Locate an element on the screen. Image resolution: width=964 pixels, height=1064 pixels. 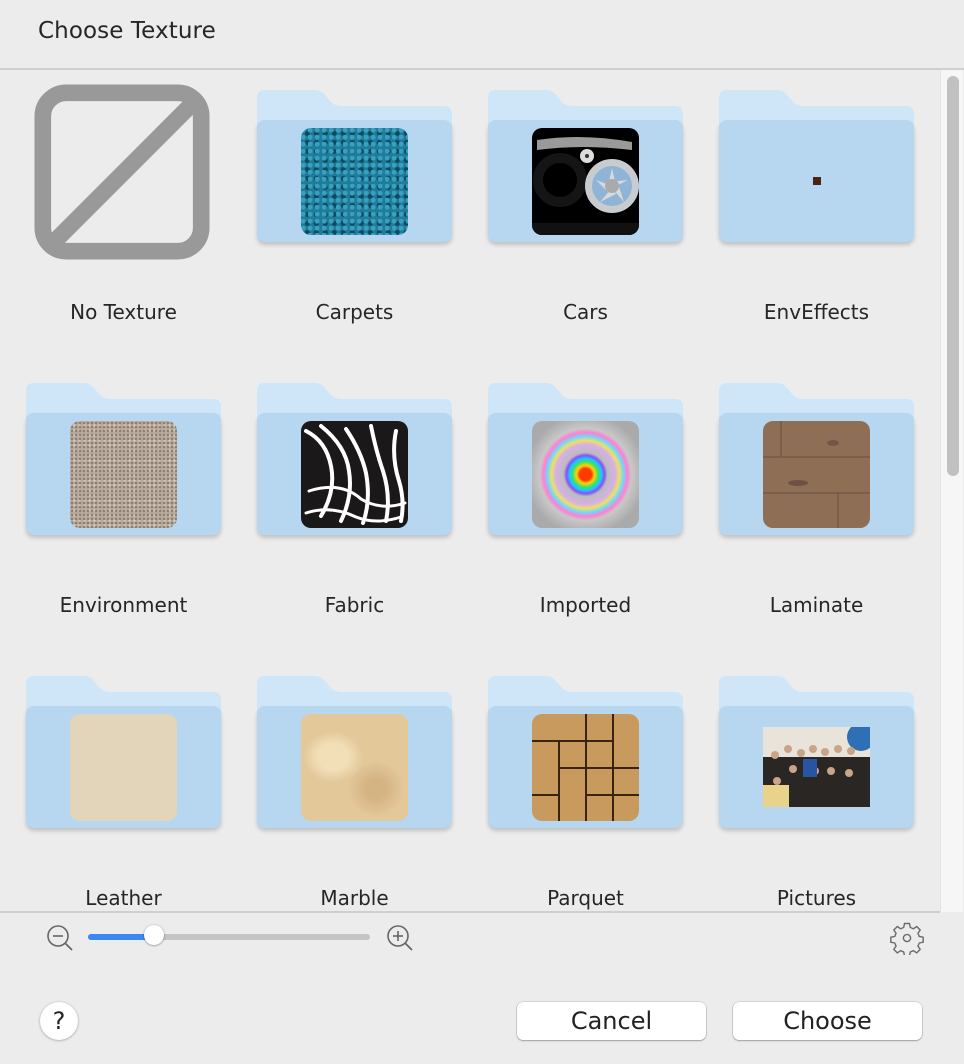
zoom-in-icon is located at coordinates (400, 938).